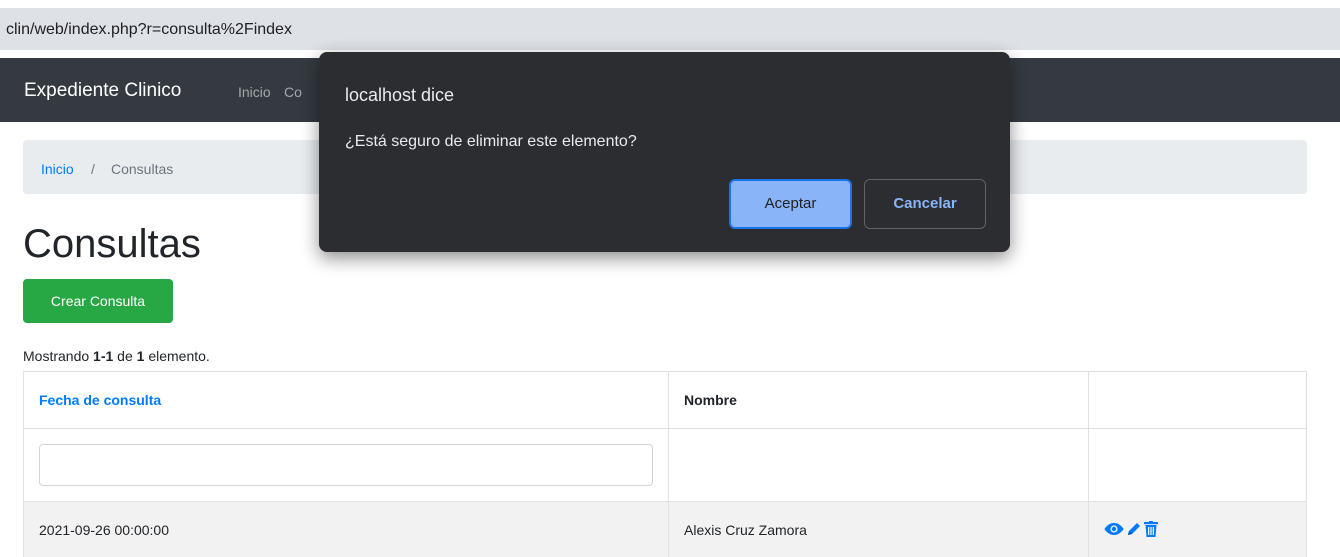  Describe the element at coordinates (254, 92) in the screenshot. I see `nav-link-inicio: Inicio` at that location.